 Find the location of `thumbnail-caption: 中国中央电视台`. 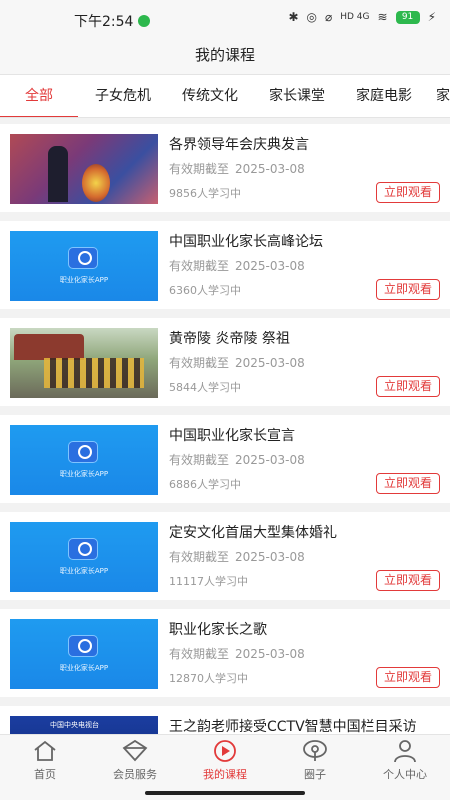

thumbnail-caption: 中国中央电视台 is located at coordinates (74, 725).